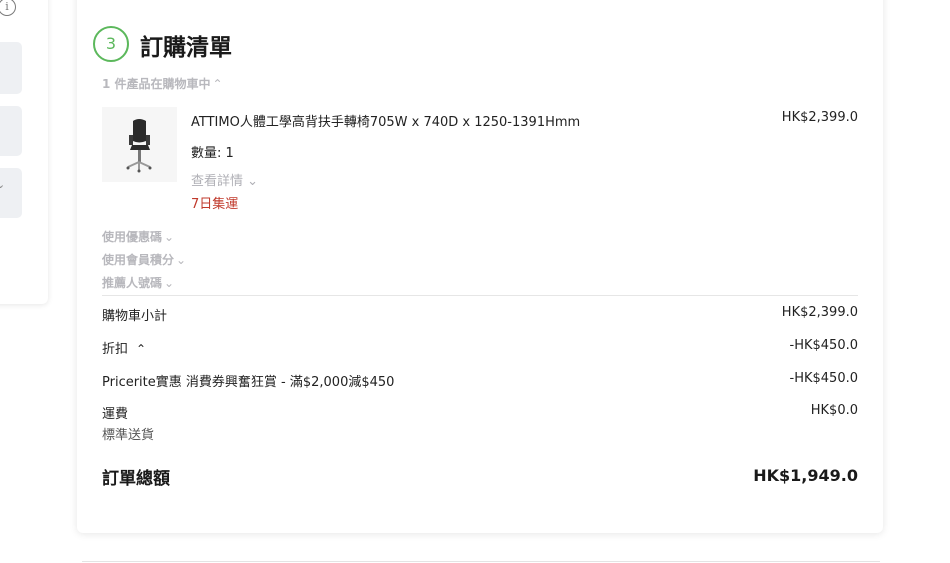  What do you see at coordinates (24, 152) in the screenshot?
I see `left-side-panel: i ⌄` at bounding box center [24, 152].